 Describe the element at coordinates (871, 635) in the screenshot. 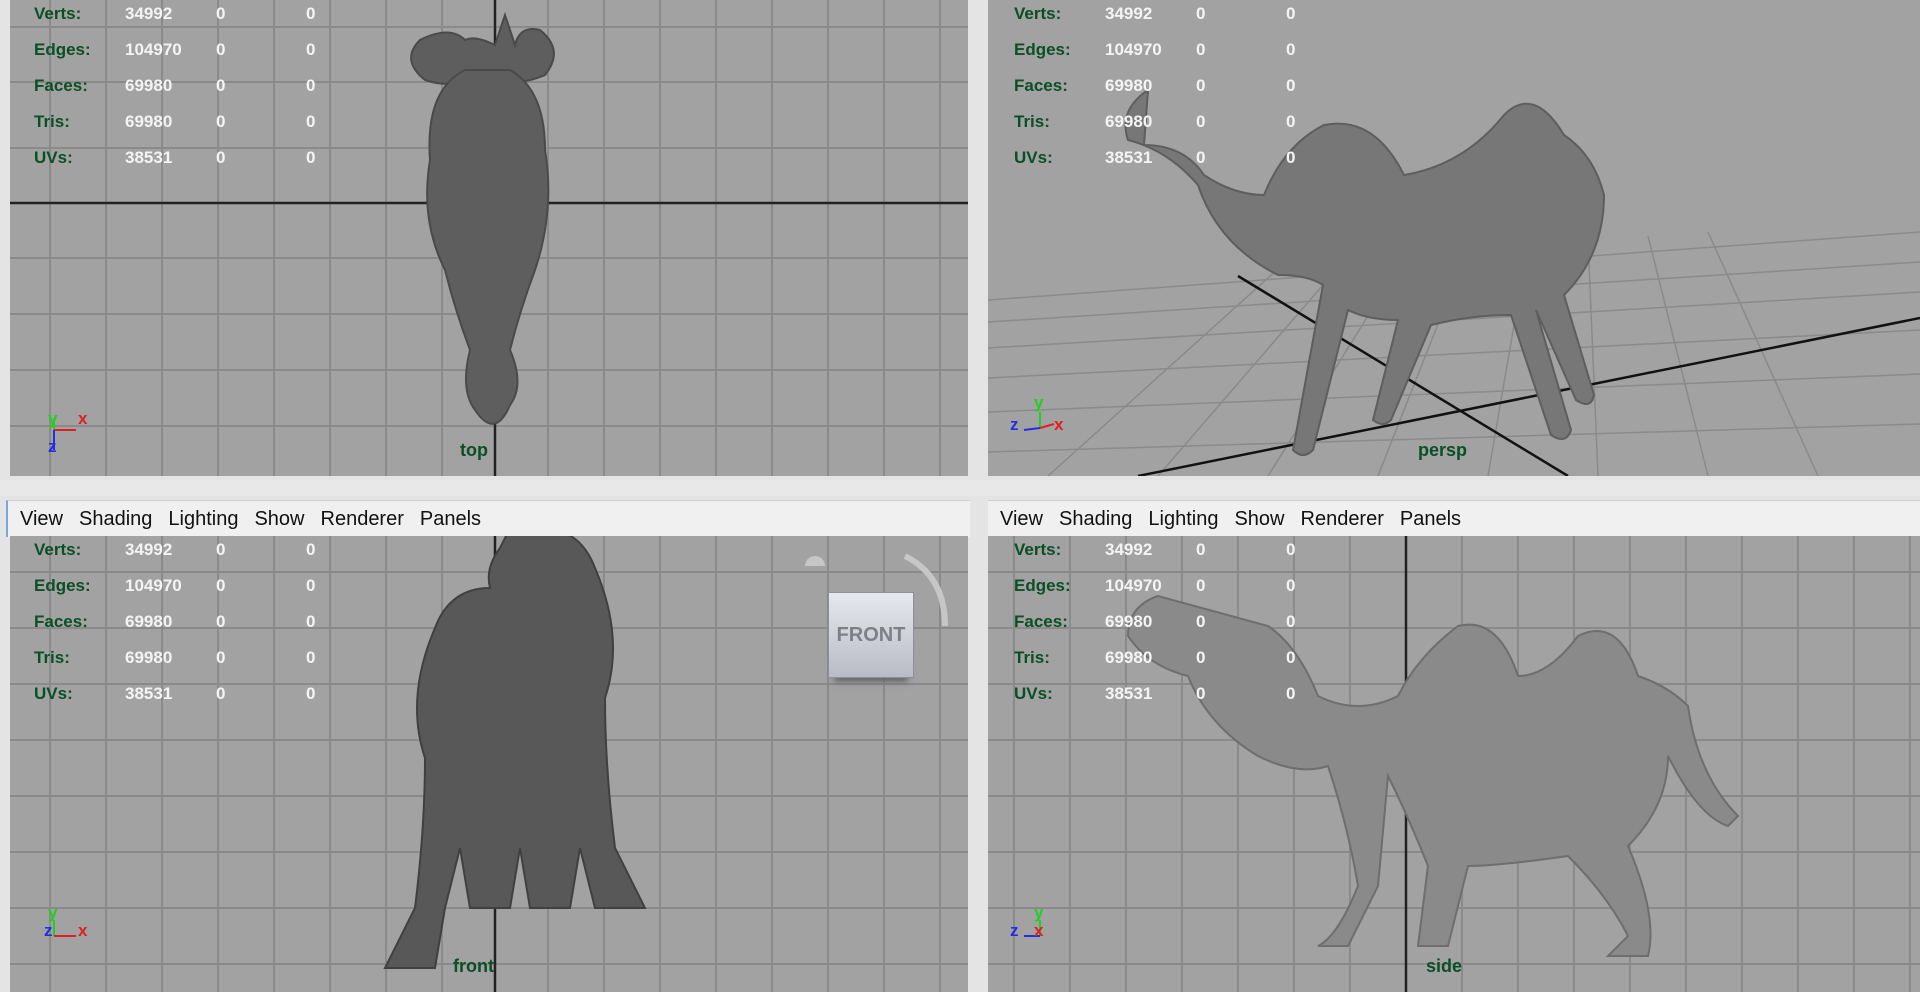

I see `viewcube: FRONT` at that location.